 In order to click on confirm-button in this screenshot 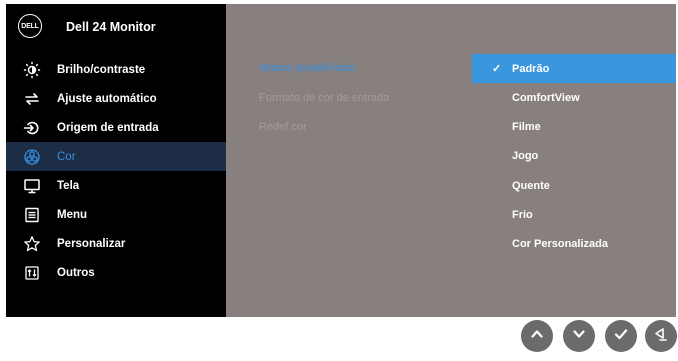, I will do `click(621, 336)`.